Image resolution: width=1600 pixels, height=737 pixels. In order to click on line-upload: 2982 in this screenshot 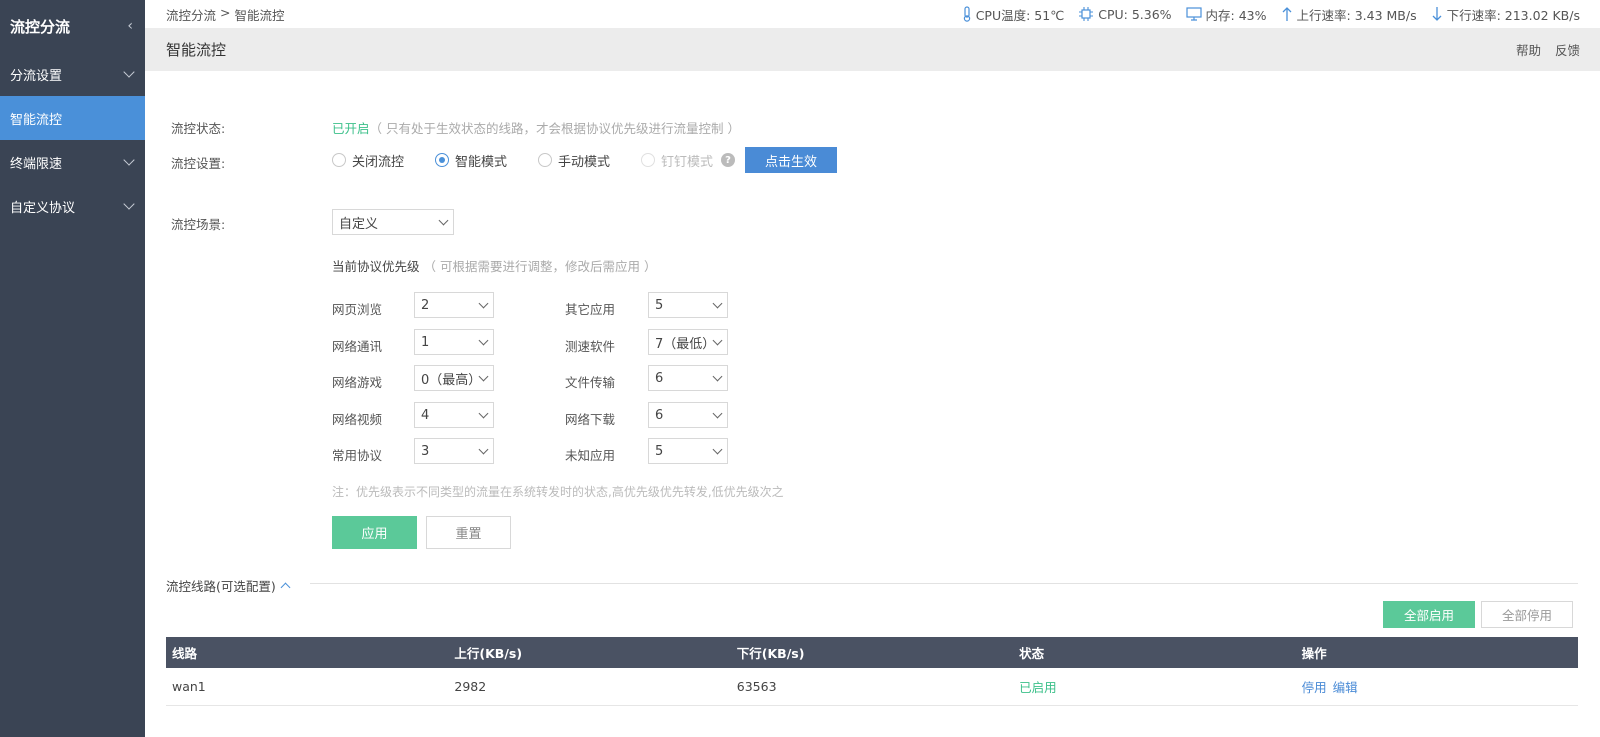, I will do `click(470, 686)`.